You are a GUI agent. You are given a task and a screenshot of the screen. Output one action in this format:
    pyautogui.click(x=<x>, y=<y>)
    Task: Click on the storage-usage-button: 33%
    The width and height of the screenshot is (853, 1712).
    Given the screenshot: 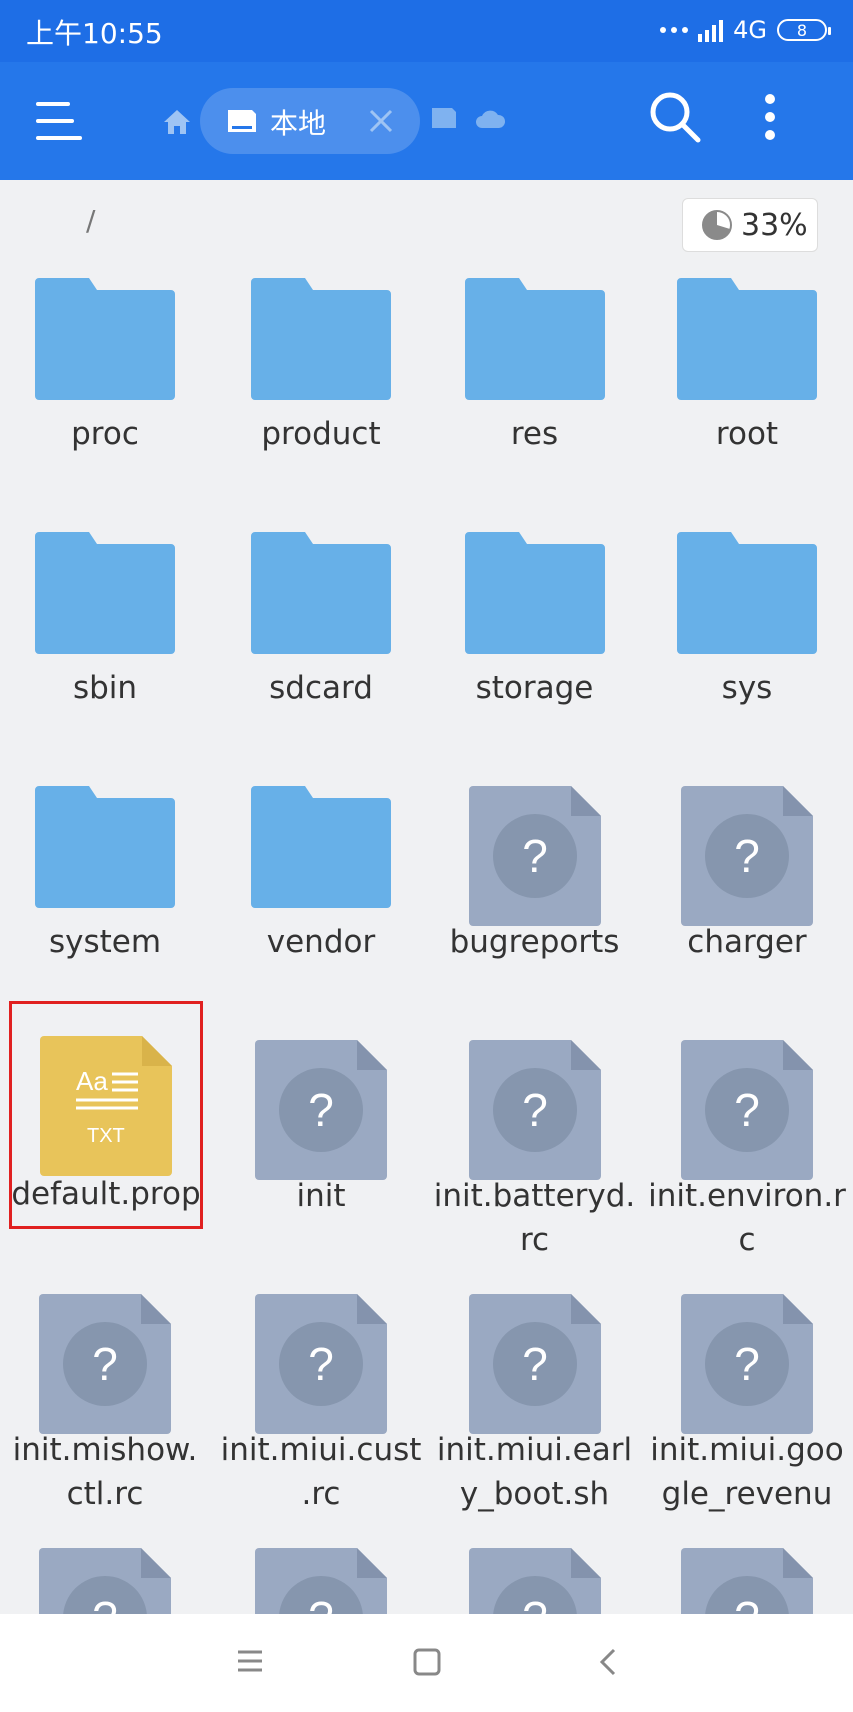 What is the action you would take?
    pyautogui.click(x=750, y=225)
    